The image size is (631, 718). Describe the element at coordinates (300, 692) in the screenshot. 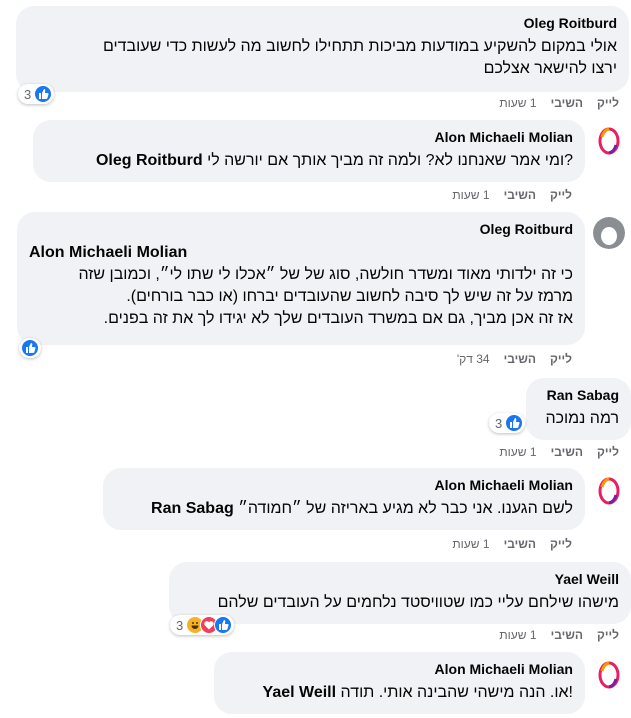

I see `mention-tag: Yael Weill` at that location.